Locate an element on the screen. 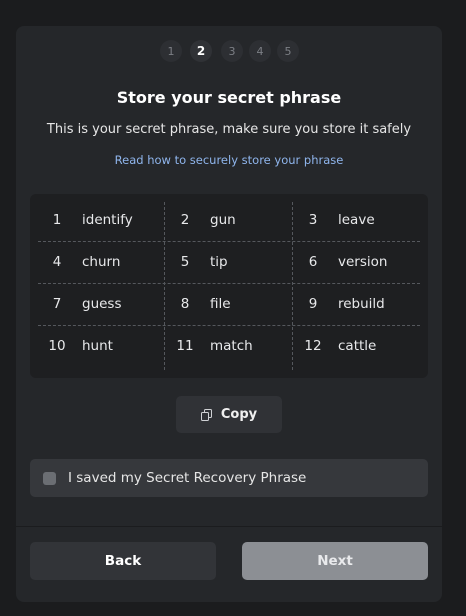 This screenshot has height=616, width=466. footer-divider is located at coordinates (229, 526).